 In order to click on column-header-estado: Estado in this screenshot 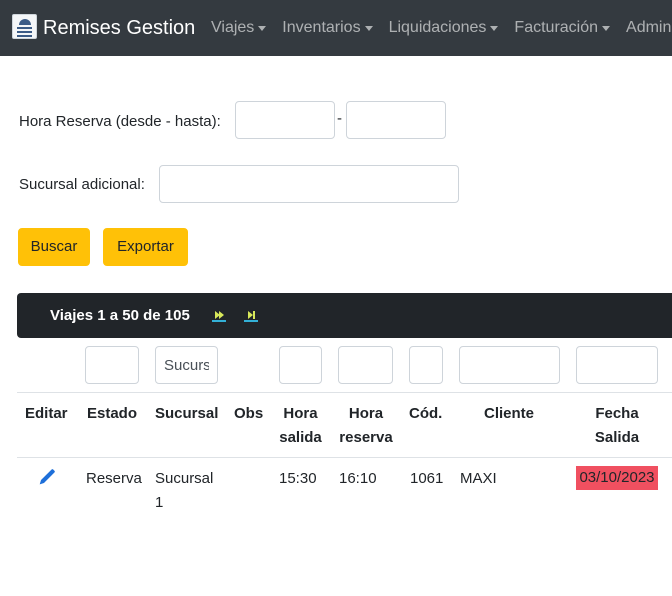, I will do `click(112, 414)`.